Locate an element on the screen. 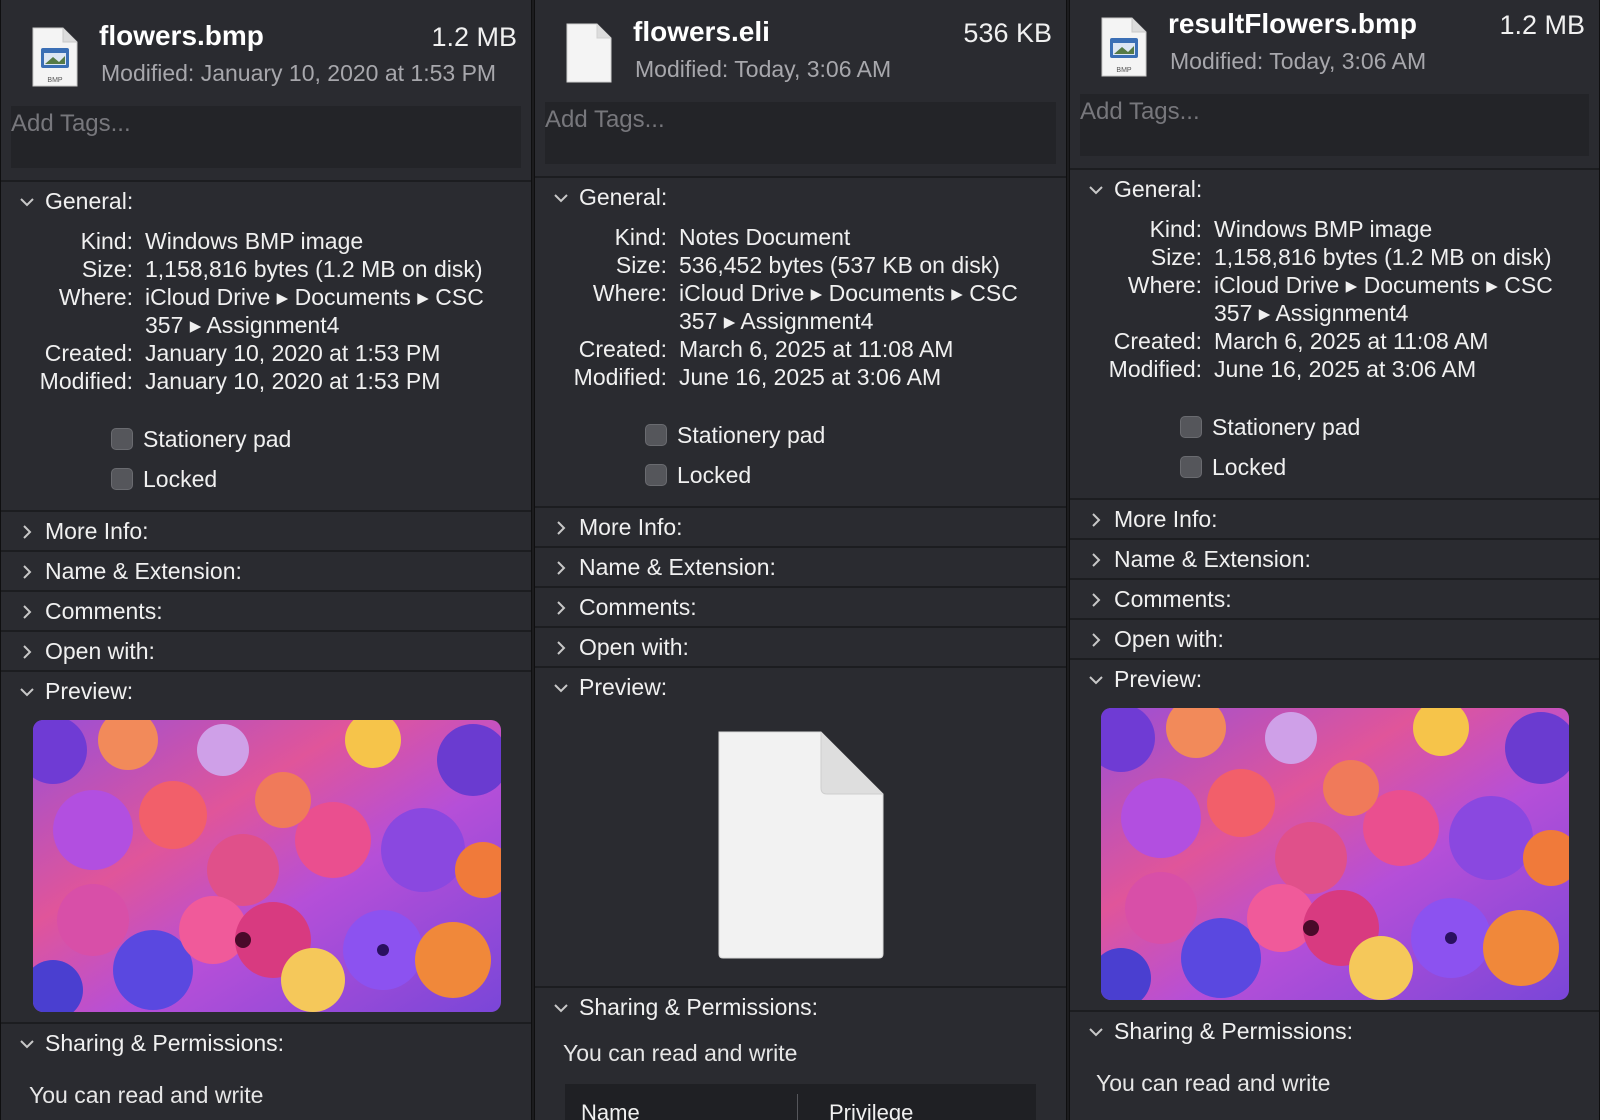  info-value: March 6, 2025 at 11:08 AM is located at coordinates (816, 349).